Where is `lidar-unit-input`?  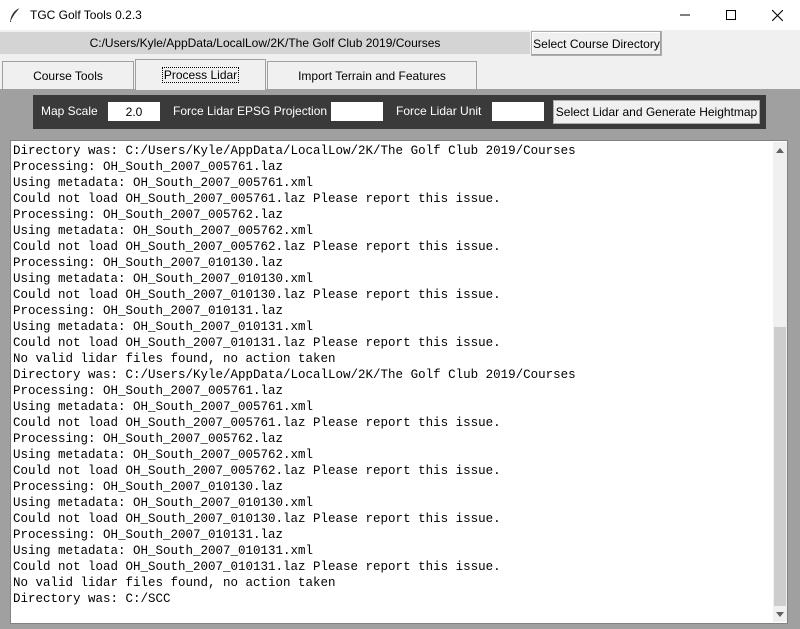 lidar-unit-input is located at coordinates (518, 111).